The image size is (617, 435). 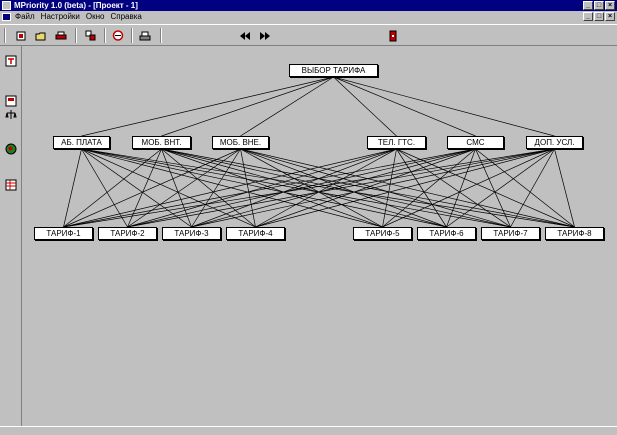 What do you see at coordinates (610, 5) in the screenshot?
I see `close-button: ×` at bounding box center [610, 5].